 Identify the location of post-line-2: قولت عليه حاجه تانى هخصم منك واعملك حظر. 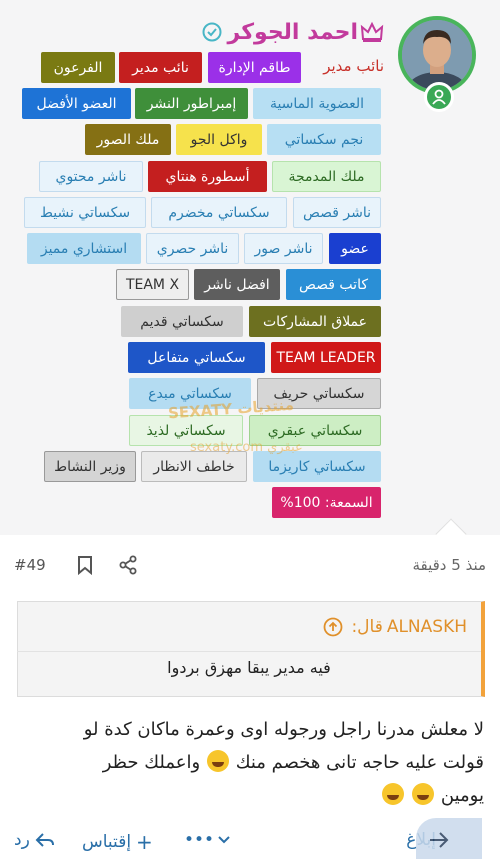
(251, 762).